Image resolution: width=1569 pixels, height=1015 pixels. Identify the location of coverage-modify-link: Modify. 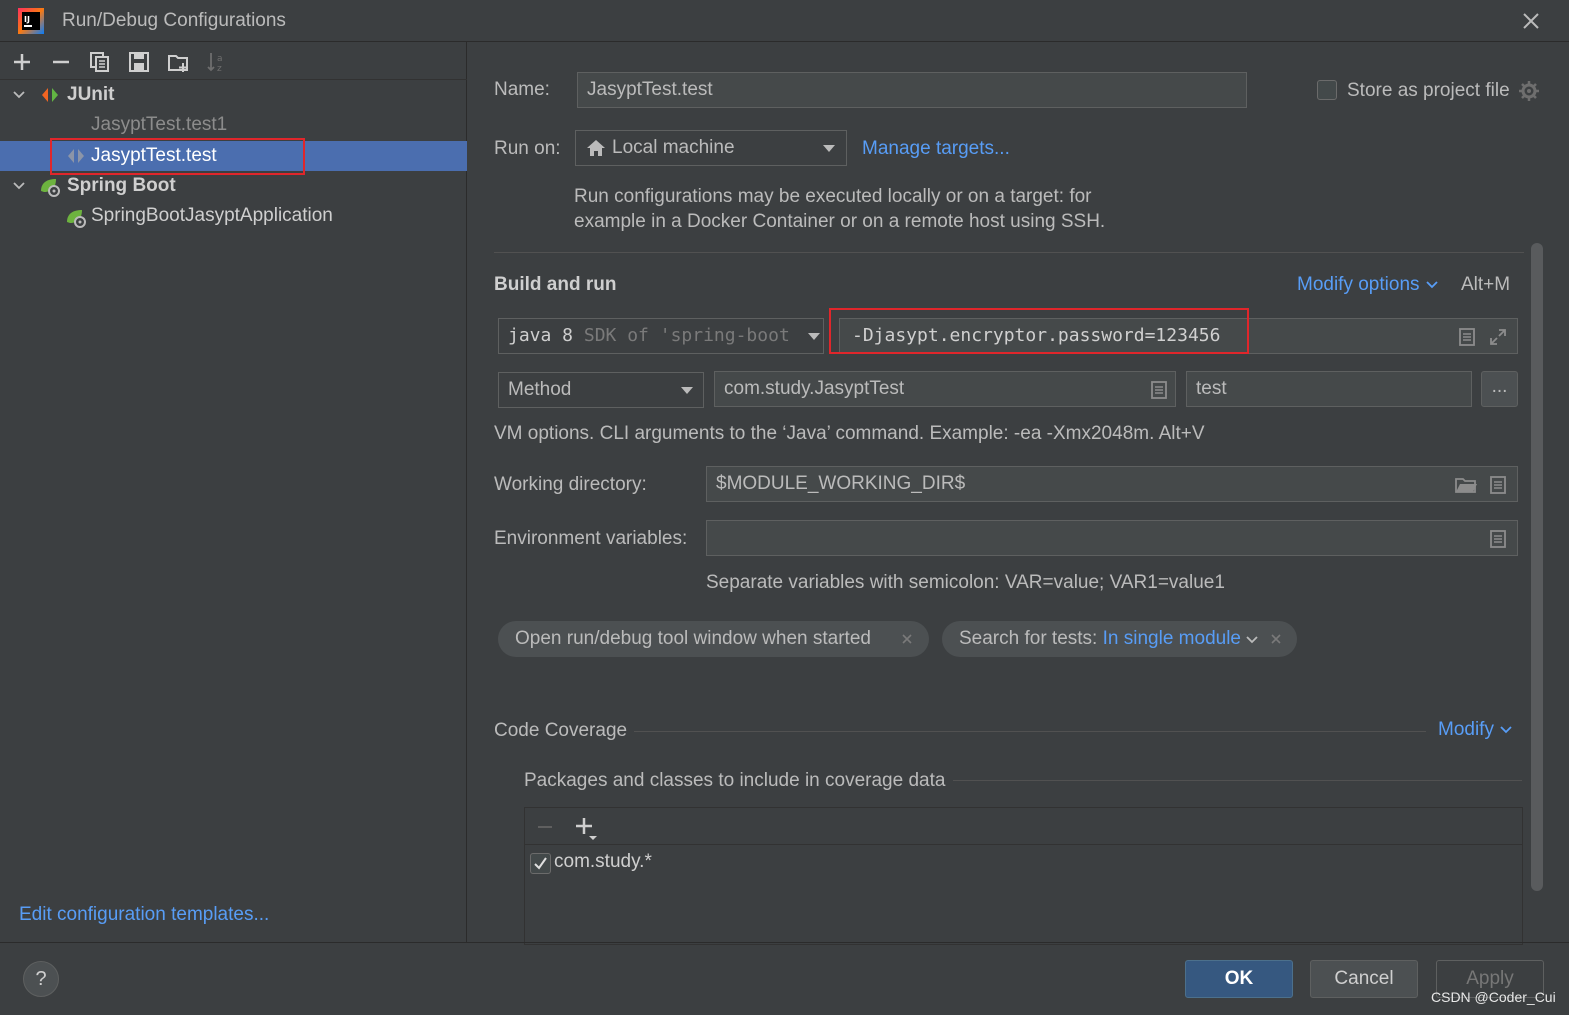
(1475, 730).